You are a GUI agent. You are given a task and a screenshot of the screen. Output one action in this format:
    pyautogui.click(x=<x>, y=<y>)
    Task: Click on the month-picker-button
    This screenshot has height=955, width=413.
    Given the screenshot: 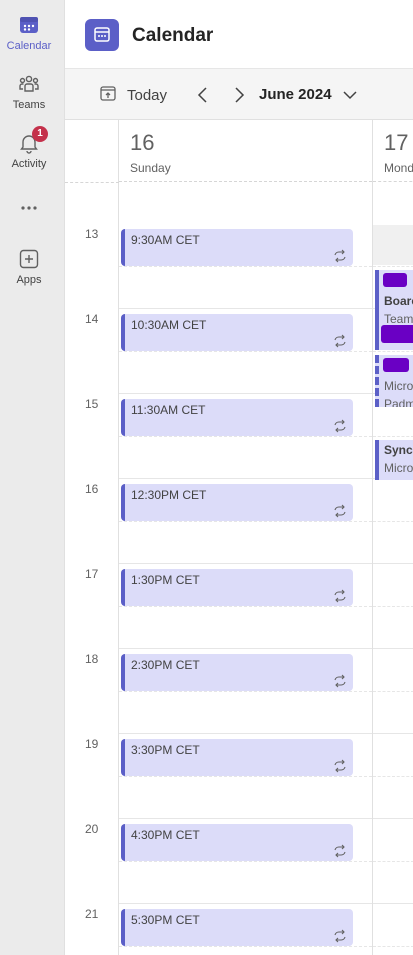 What is the action you would take?
    pyautogui.click(x=350, y=95)
    